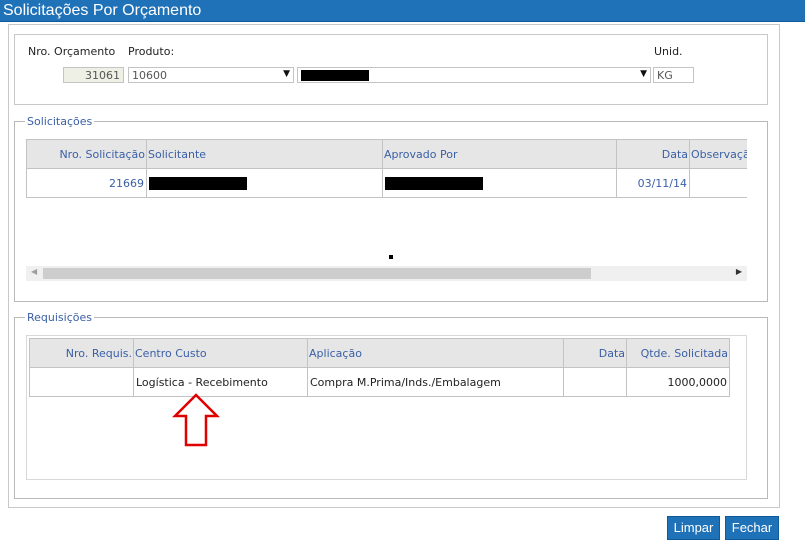 This screenshot has width=805, height=560. I want to click on solicitacoes-legend: Solicitações, so click(60, 121).